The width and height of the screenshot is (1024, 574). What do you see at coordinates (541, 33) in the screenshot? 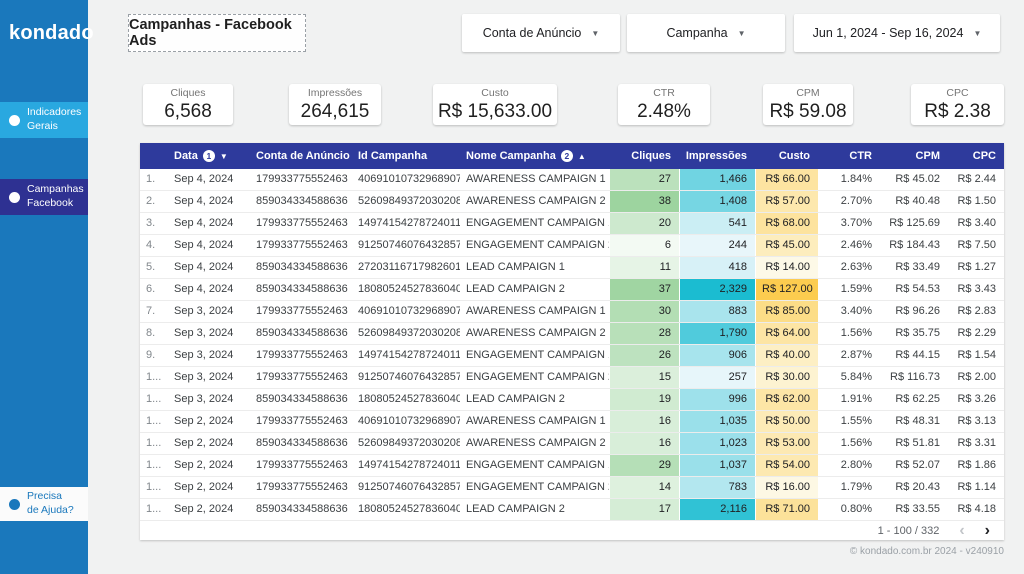
I see `account-filter: Conta de Anúncio ▼` at bounding box center [541, 33].